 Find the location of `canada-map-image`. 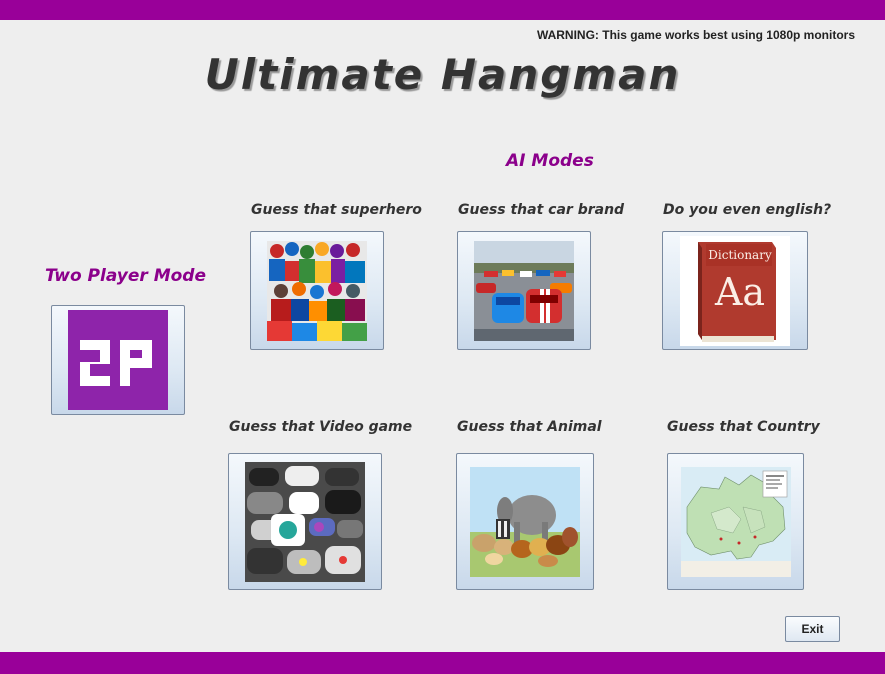

canada-map-image is located at coordinates (735, 521).